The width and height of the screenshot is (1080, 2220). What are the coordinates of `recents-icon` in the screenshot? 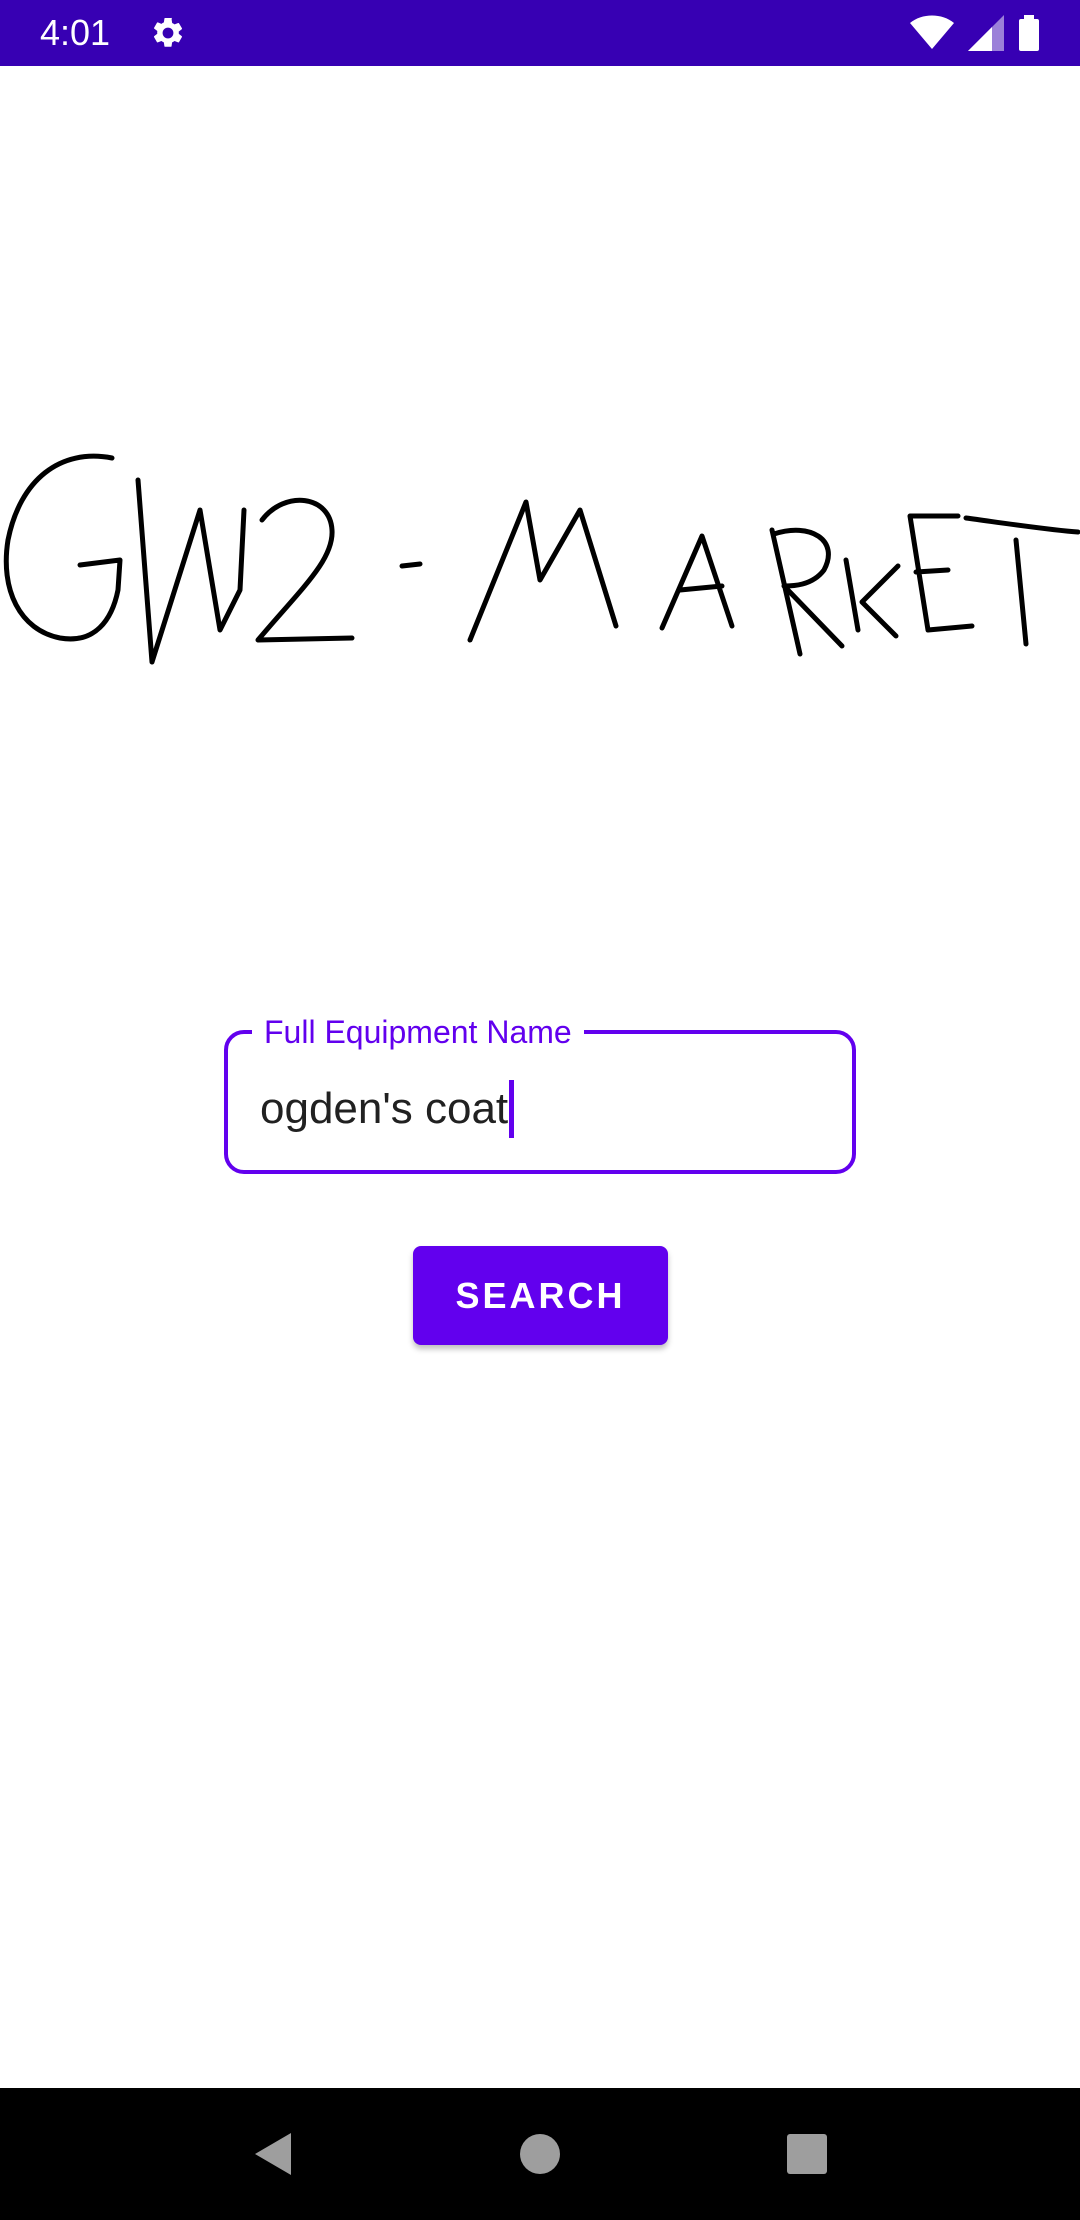 It's located at (807, 2154).